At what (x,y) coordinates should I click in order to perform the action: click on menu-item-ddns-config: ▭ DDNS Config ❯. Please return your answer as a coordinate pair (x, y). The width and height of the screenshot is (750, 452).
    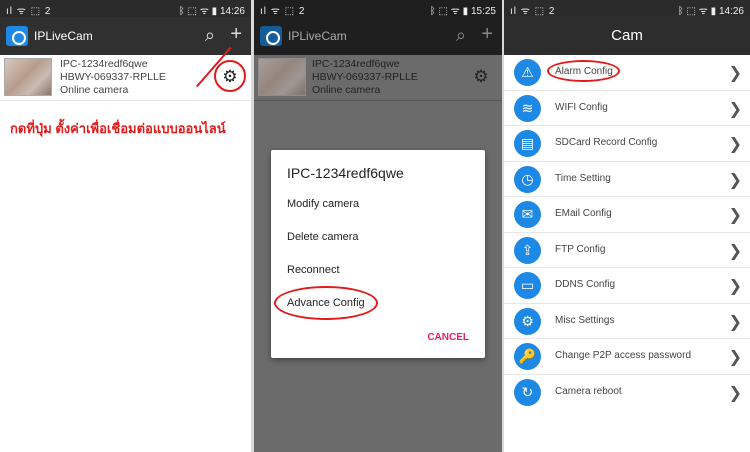
    Looking at the image, I should click on (627, 286).